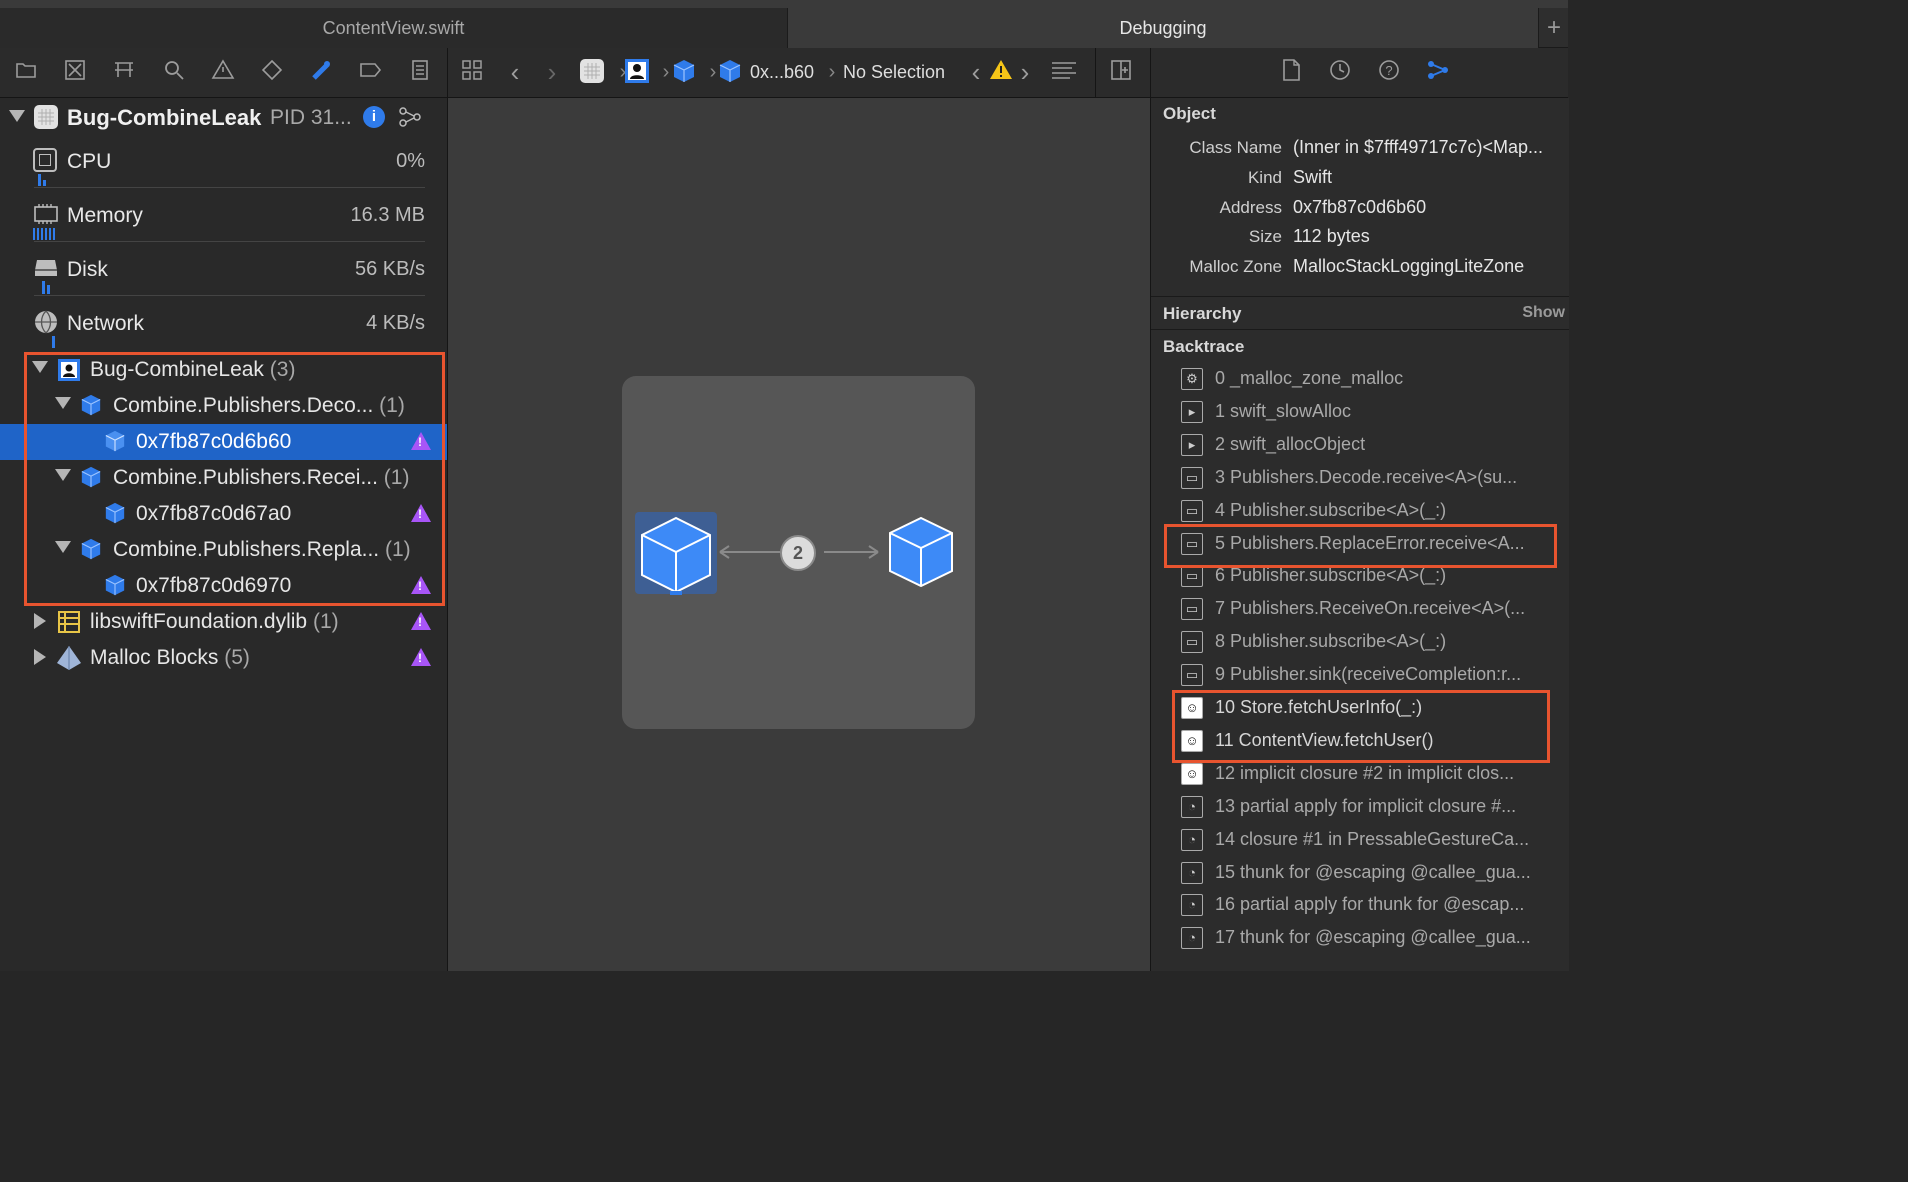  I want to click on search-icon, so click(174, 72).